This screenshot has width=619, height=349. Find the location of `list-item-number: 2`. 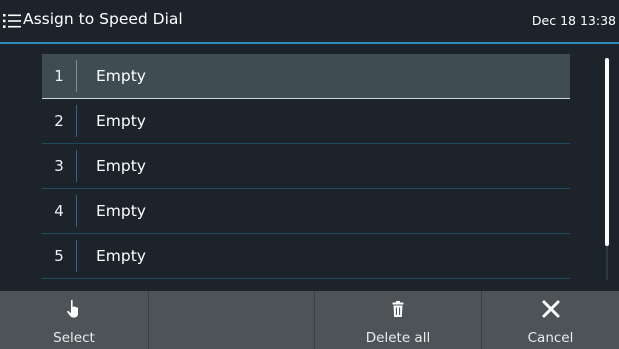

list-item-number: 2 is located at coordinates (59, 121).